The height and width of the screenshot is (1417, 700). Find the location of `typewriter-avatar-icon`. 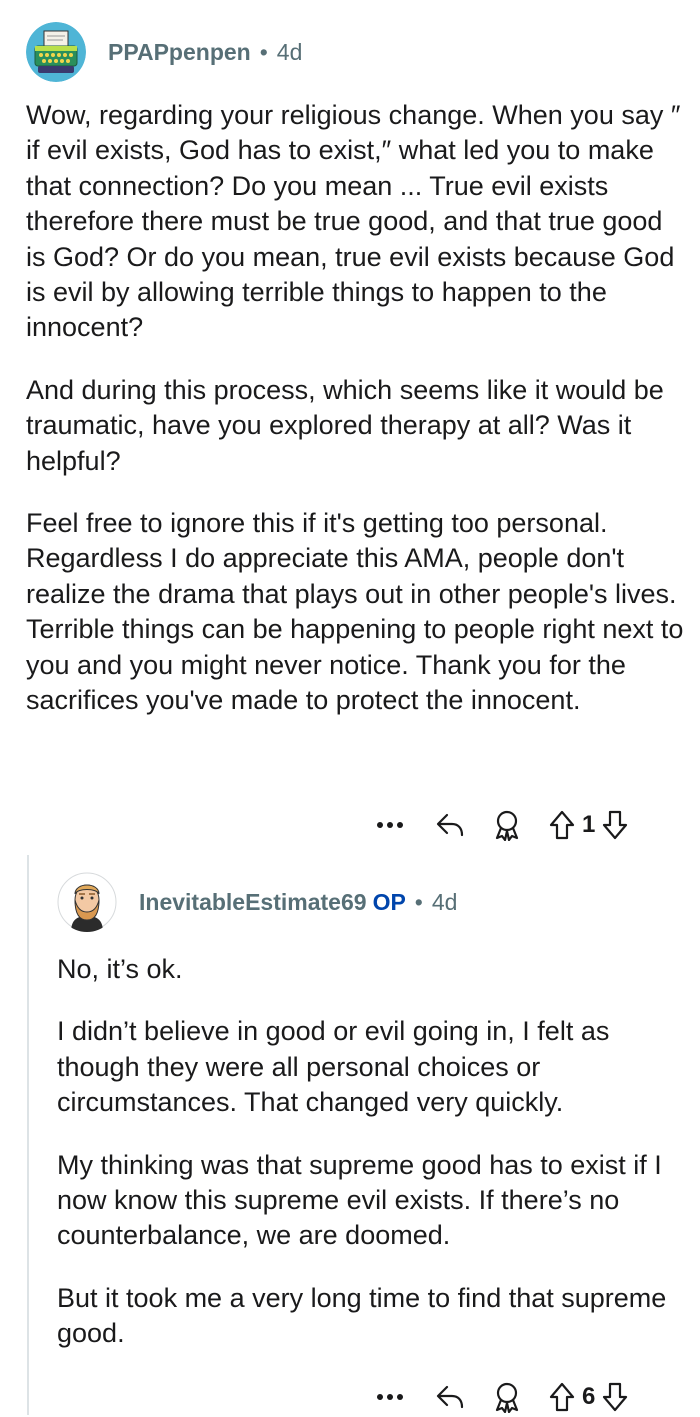

typewriter-avatar-icon is located at coordinates (56, 52).